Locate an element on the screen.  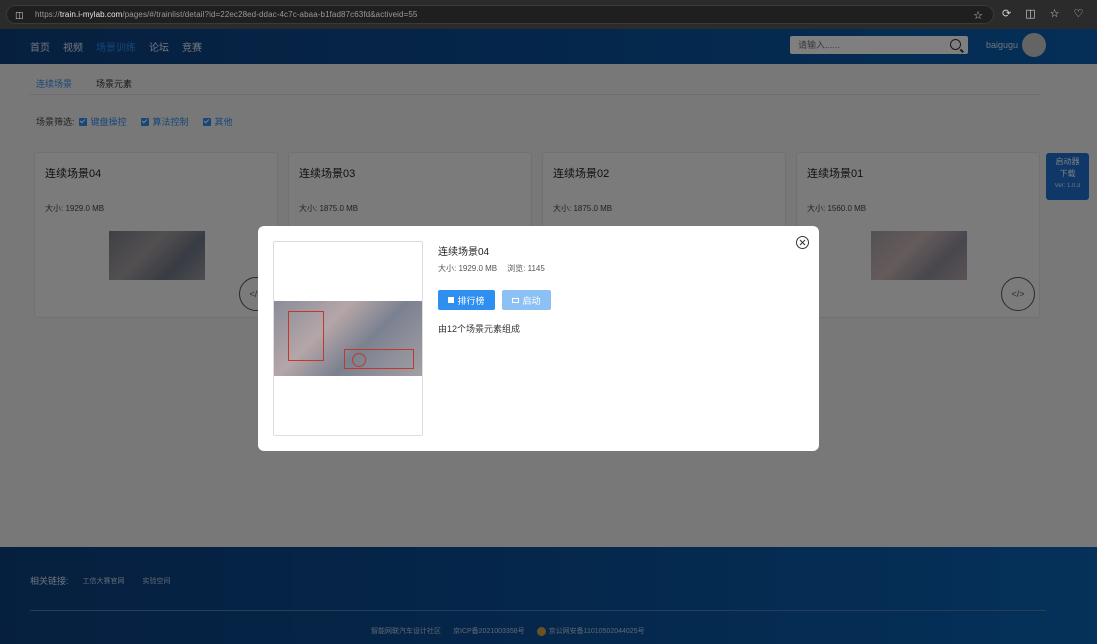
modal-thumbnail-frame is located at coordinates (348, 338).